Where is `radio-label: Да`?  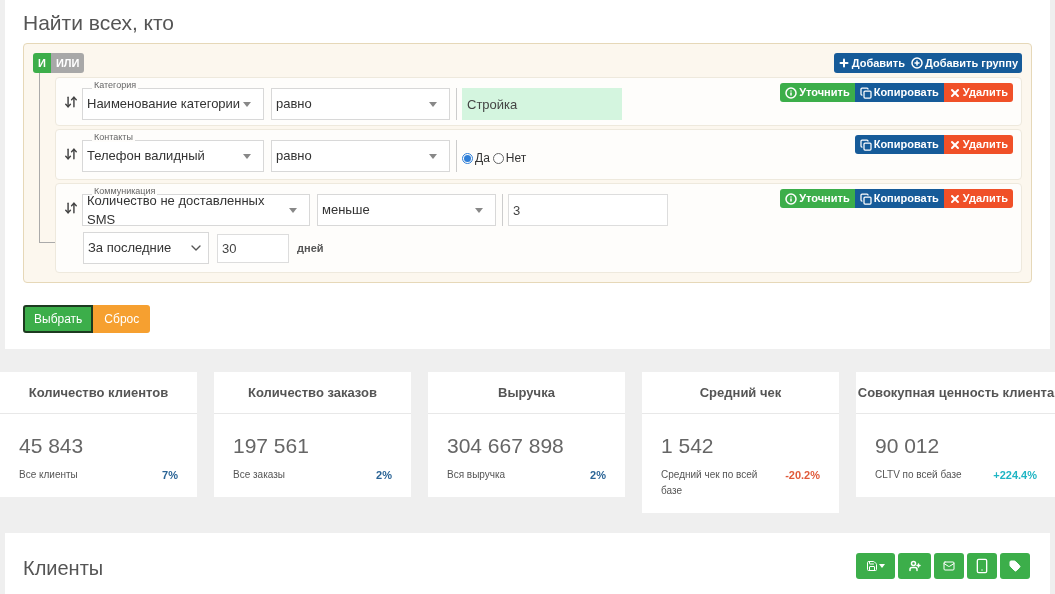 radio-label: Да is located at coordinates (482, 158).